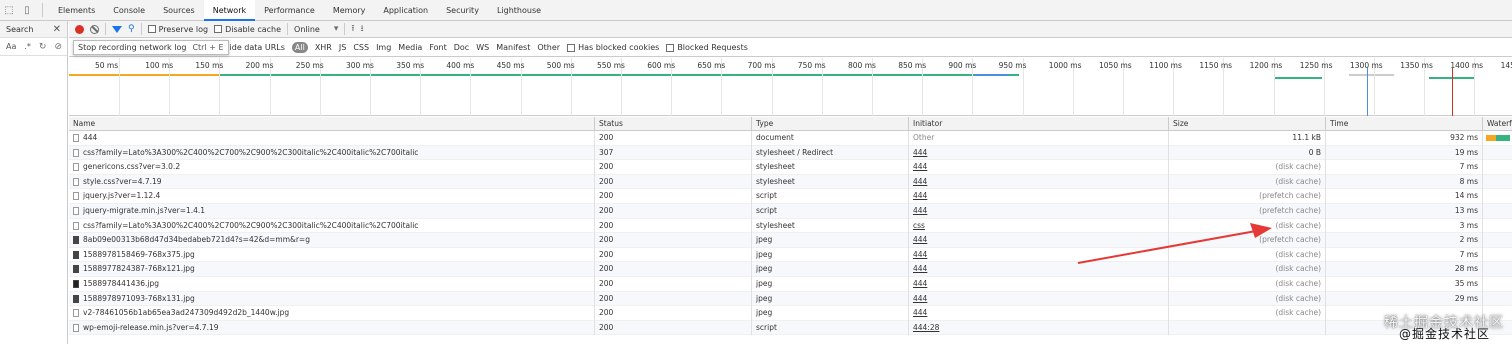  What do you see at coordinates (1167, 247) in the screenshot?
I see `arrow-shaft` at bounding box center [1167, 247].